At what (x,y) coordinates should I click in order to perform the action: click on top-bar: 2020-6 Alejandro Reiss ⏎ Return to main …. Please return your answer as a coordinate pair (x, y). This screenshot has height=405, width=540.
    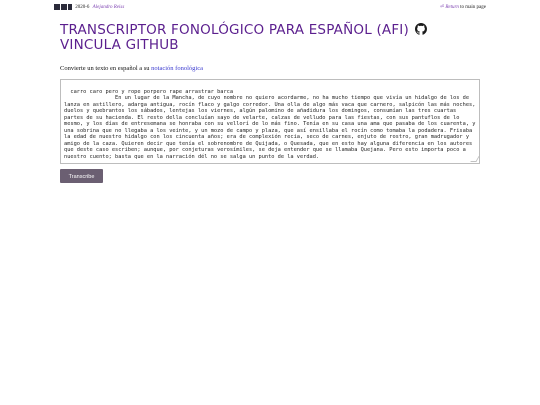
    Looking at the image, I should click on (270, 7).